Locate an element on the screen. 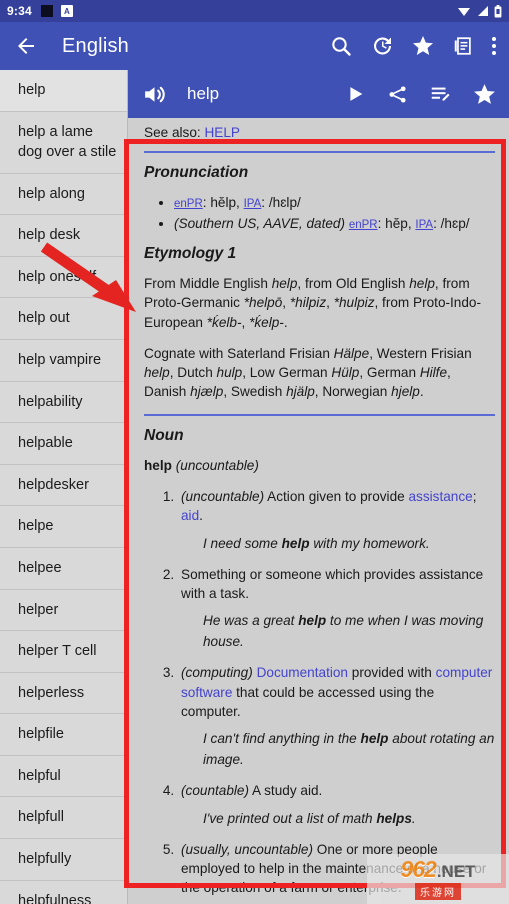  sidebar-item: helpfull is located at coordinates (63, 818).